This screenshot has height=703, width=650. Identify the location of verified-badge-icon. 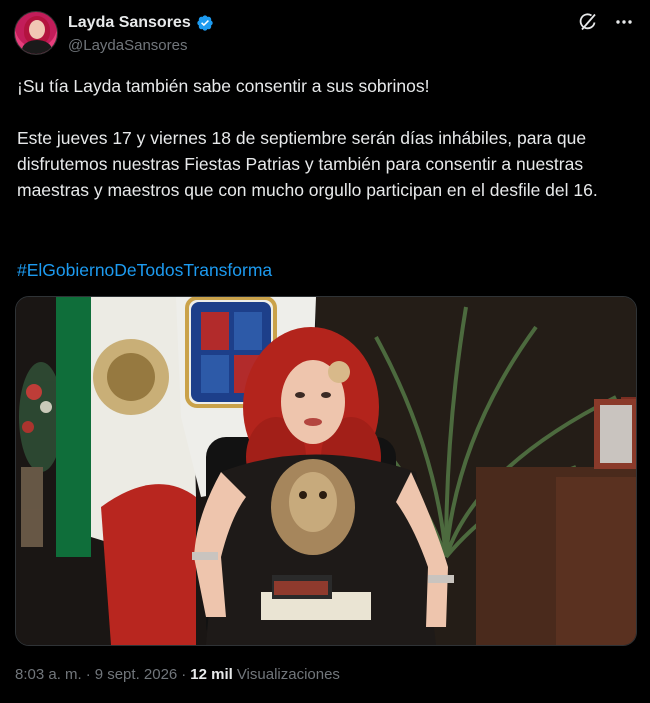
(205, 23).